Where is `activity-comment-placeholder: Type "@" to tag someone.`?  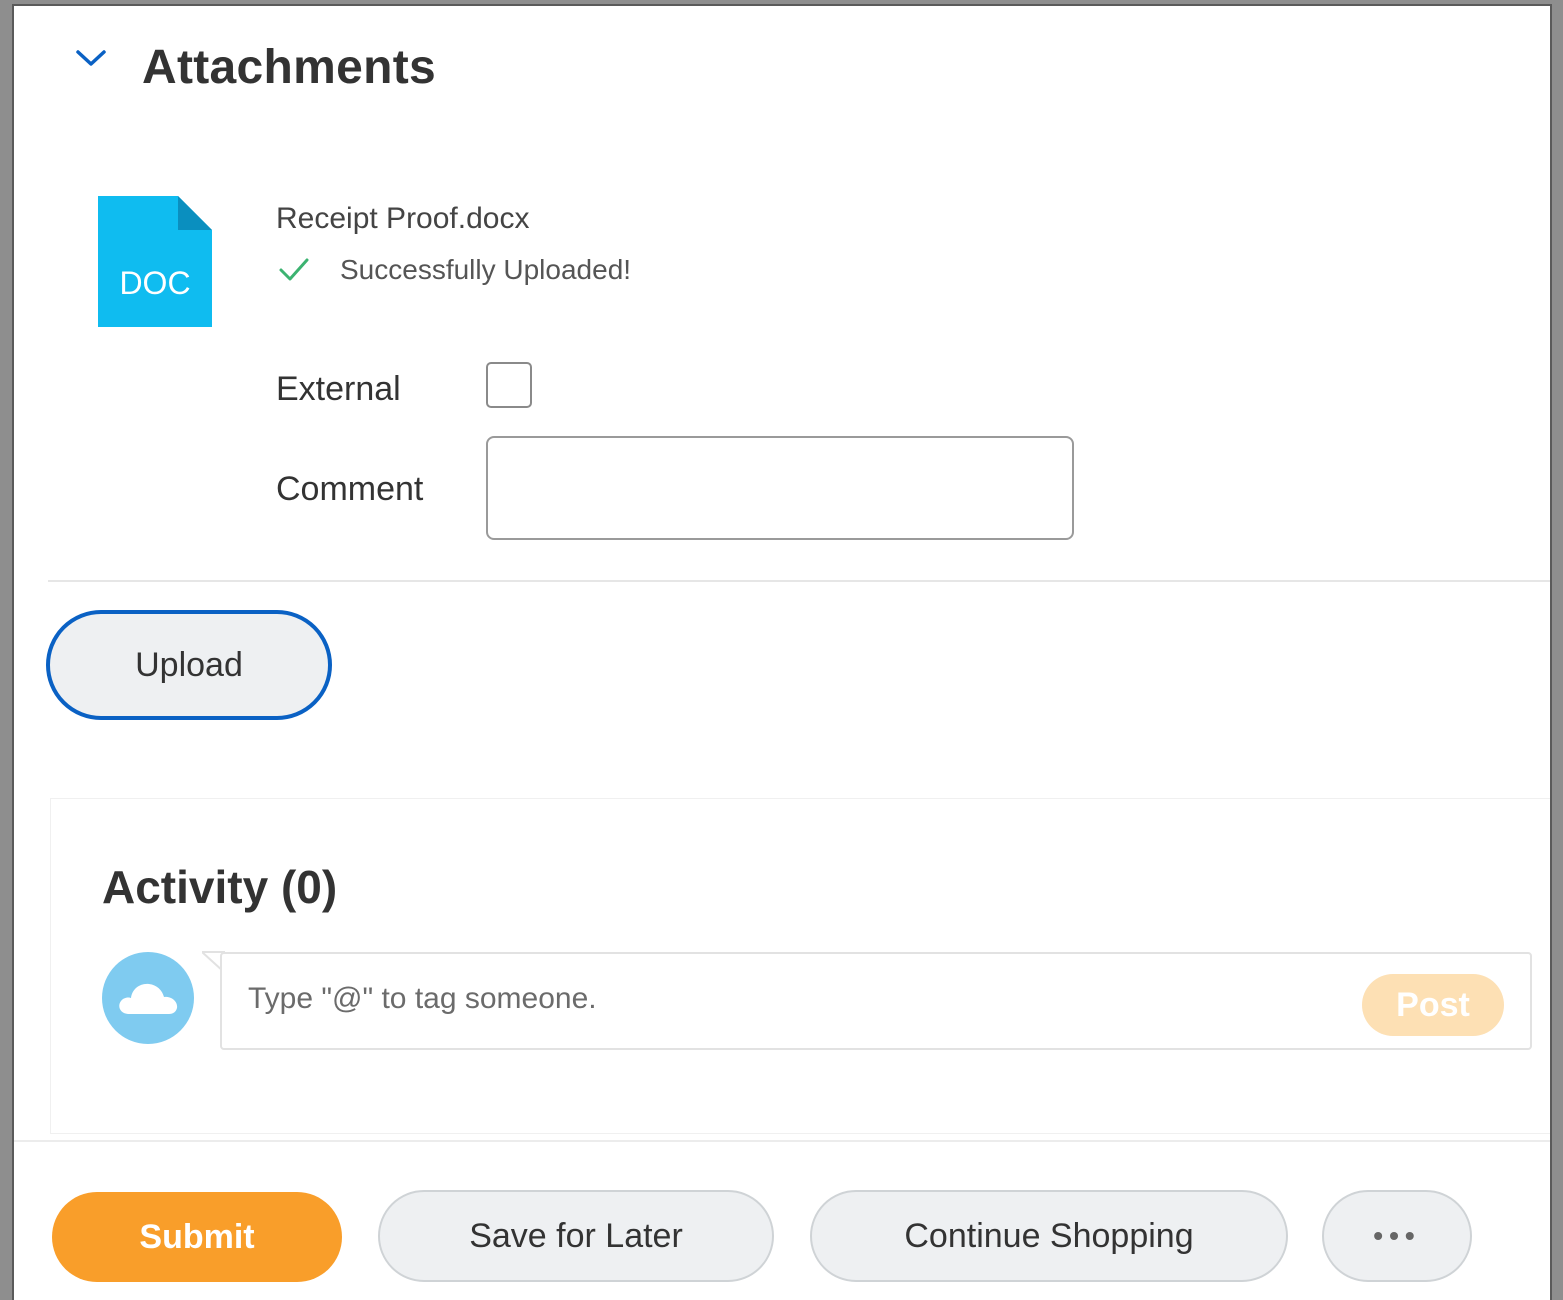 activity-comment-placeholder: Type "@" to tag someone. is located at coordinates (422, 998).